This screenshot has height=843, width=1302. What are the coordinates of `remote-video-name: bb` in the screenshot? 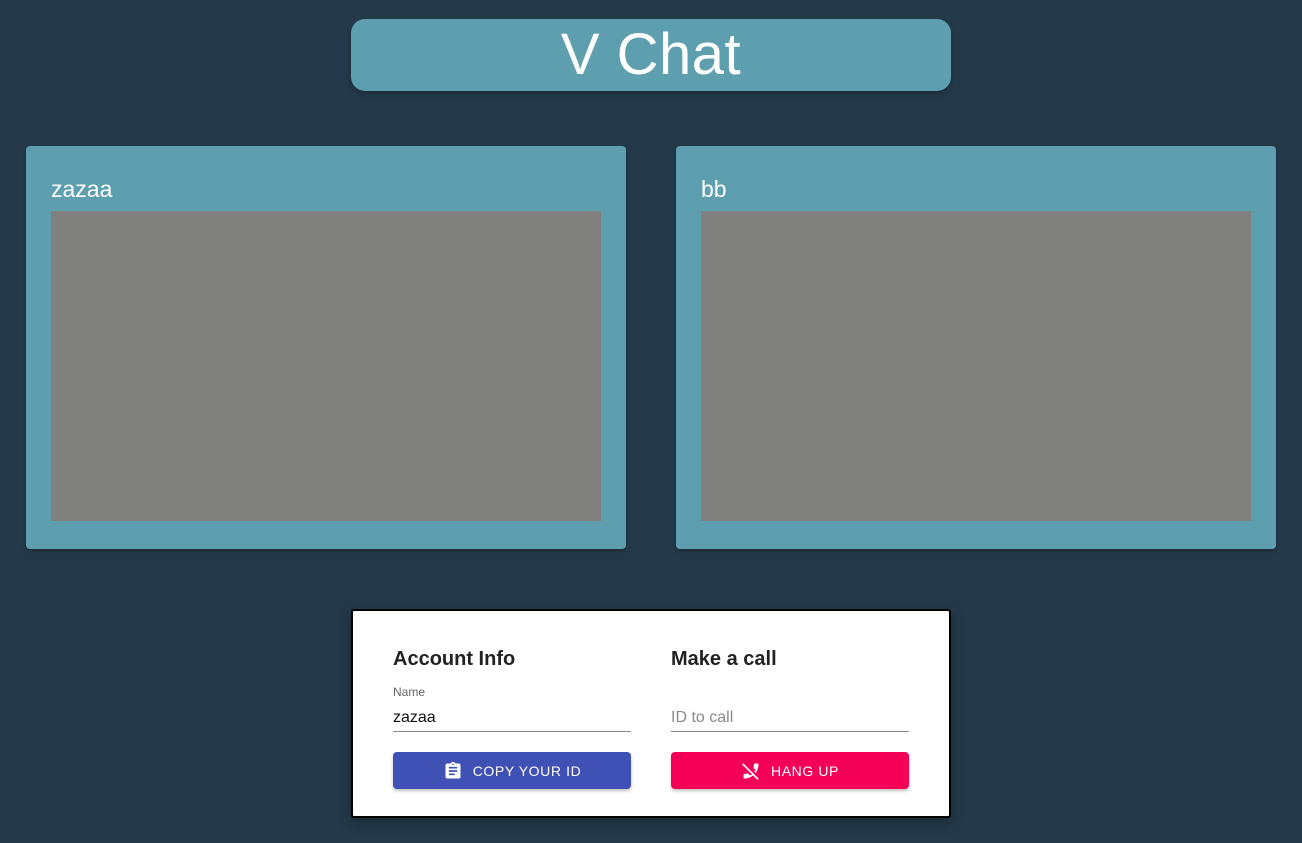 It's located at (714, 189).